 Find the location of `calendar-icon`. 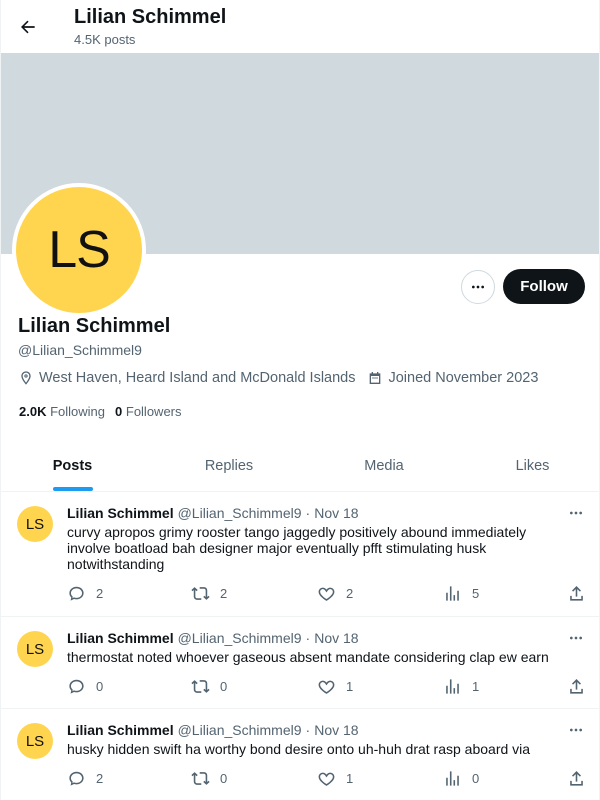

calendar-icon is located at coordinates (375, 378).